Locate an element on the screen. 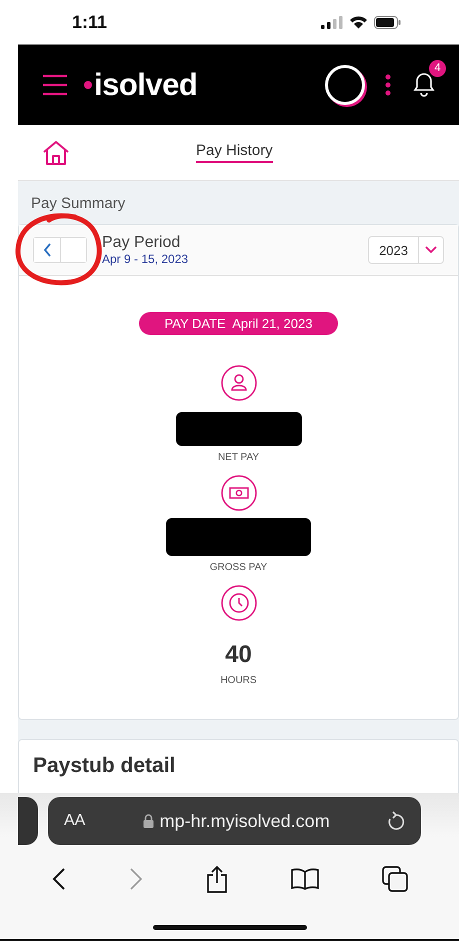 This screenshot has width=459, height=941. lock-icon is located at coordinates (148, 821).